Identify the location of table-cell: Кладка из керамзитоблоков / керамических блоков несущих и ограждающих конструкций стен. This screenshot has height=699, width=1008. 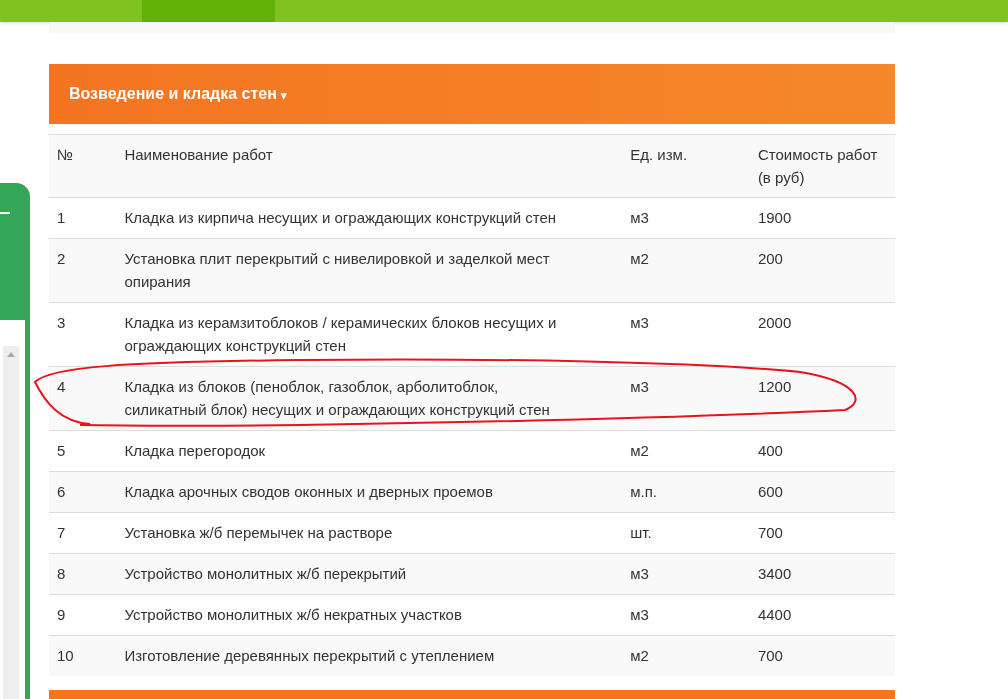
(369, 334).